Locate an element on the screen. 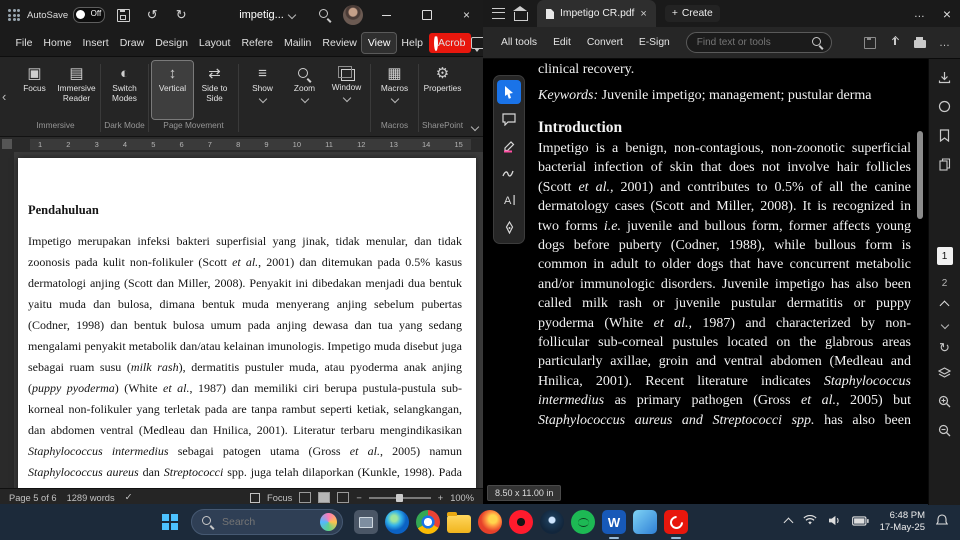 The image size is (960, 540). maximize-button is located at coordinates (426, 15).